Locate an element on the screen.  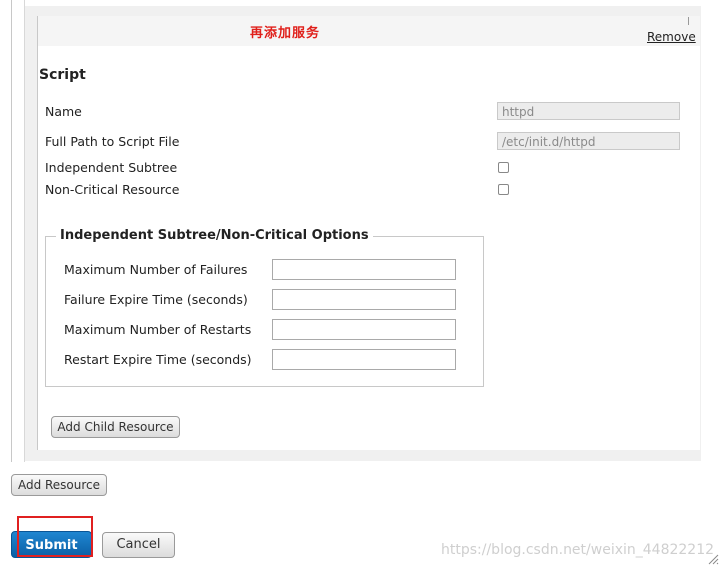
resize-grip-icon is located at coordinates (713, 559).